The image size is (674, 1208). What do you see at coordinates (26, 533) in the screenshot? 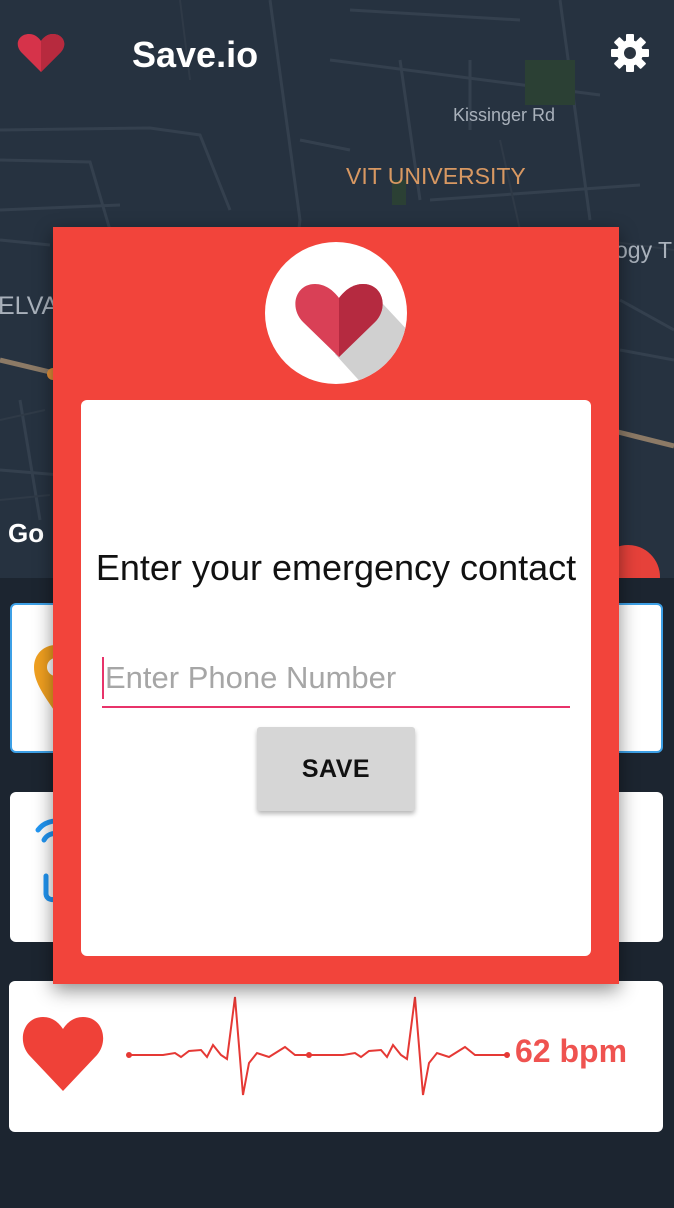
I see `map-attribution-logo: Go` at bounding box center [26, 533].